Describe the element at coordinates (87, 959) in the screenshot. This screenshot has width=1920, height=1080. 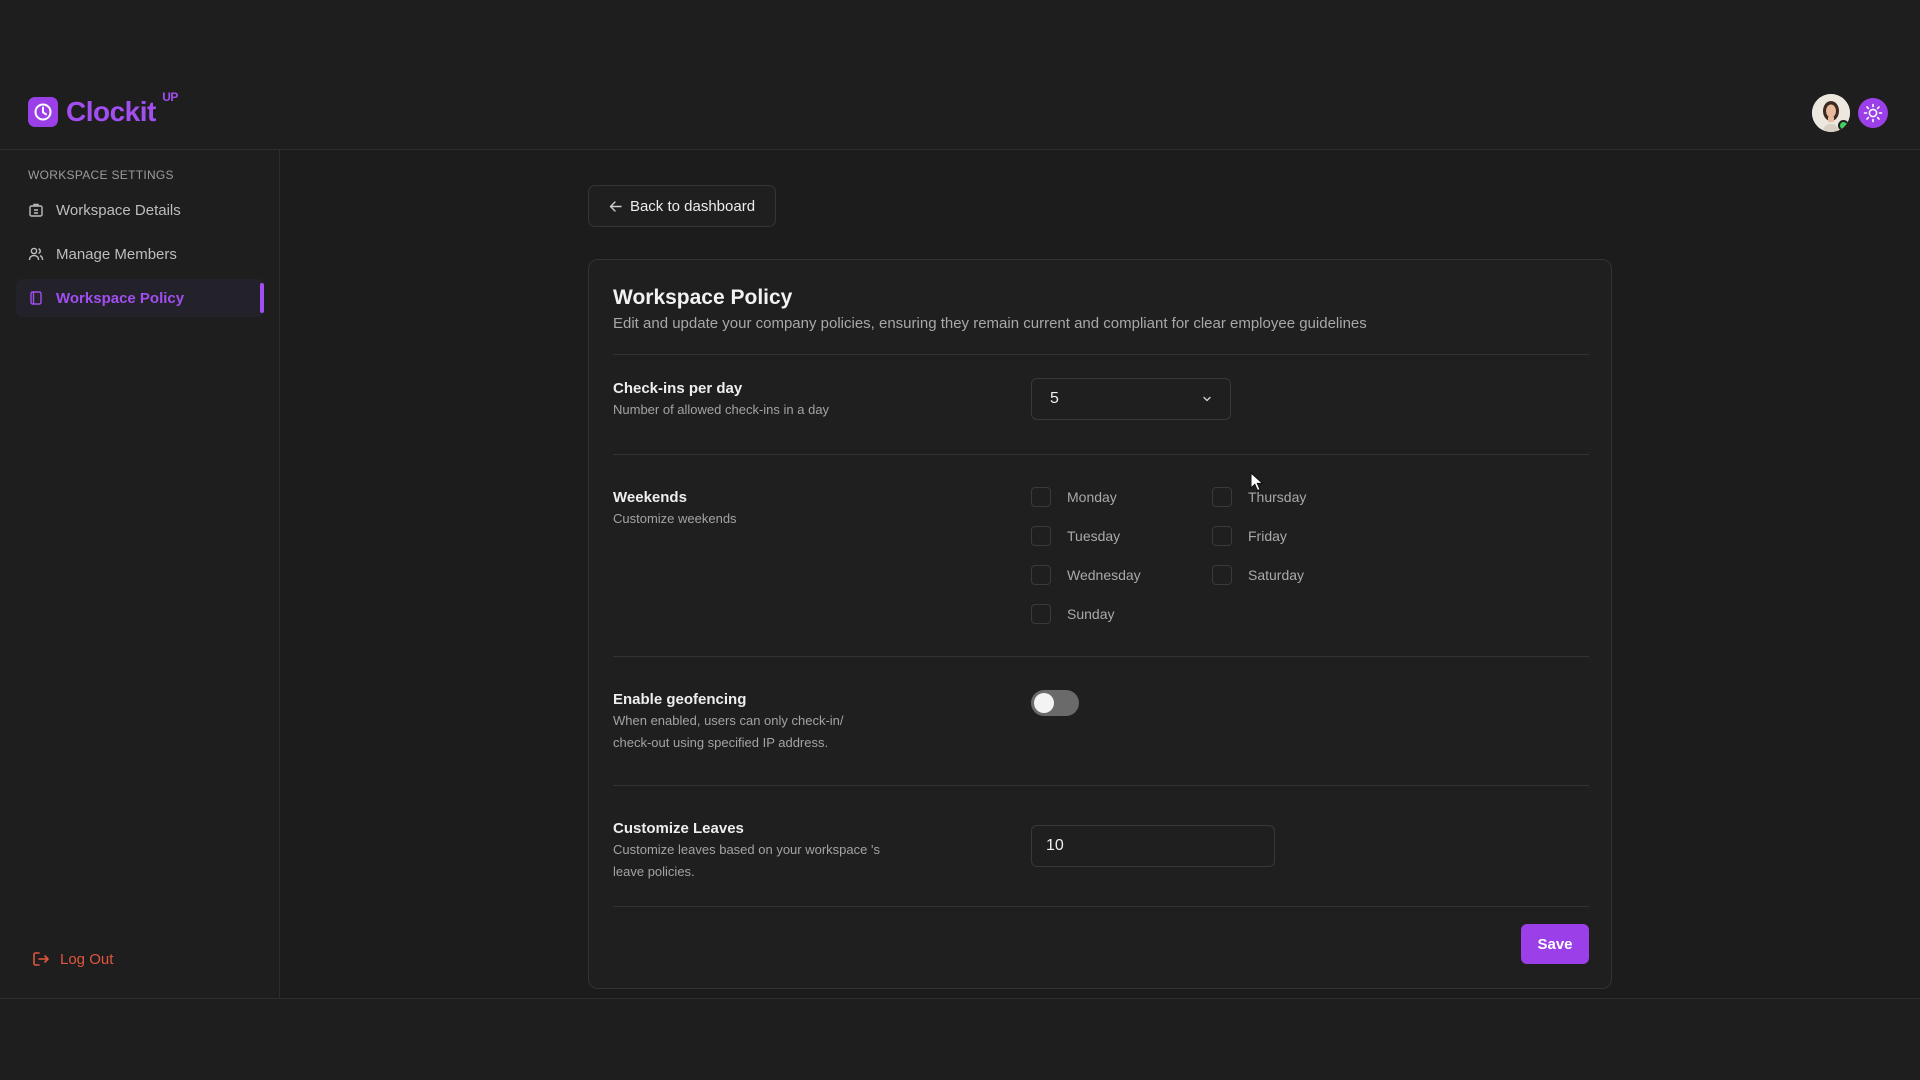
I see `logout-label: Log Out` at that location.